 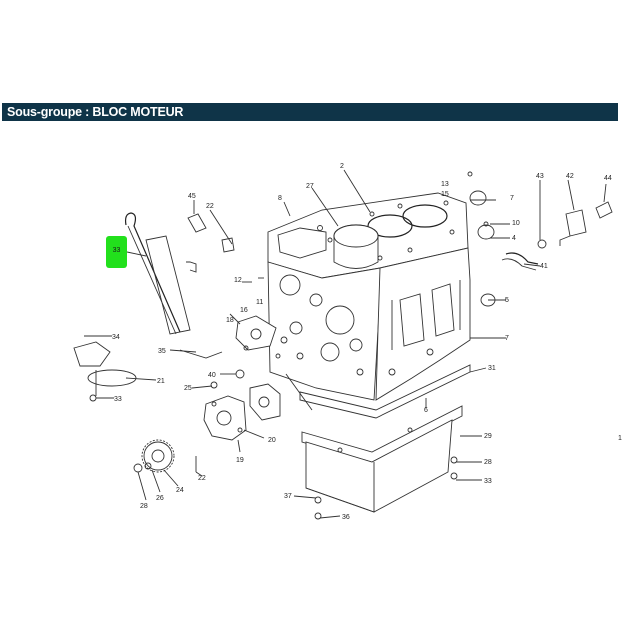 I want to click on callout-label: 37, so click(x=288, y=496).